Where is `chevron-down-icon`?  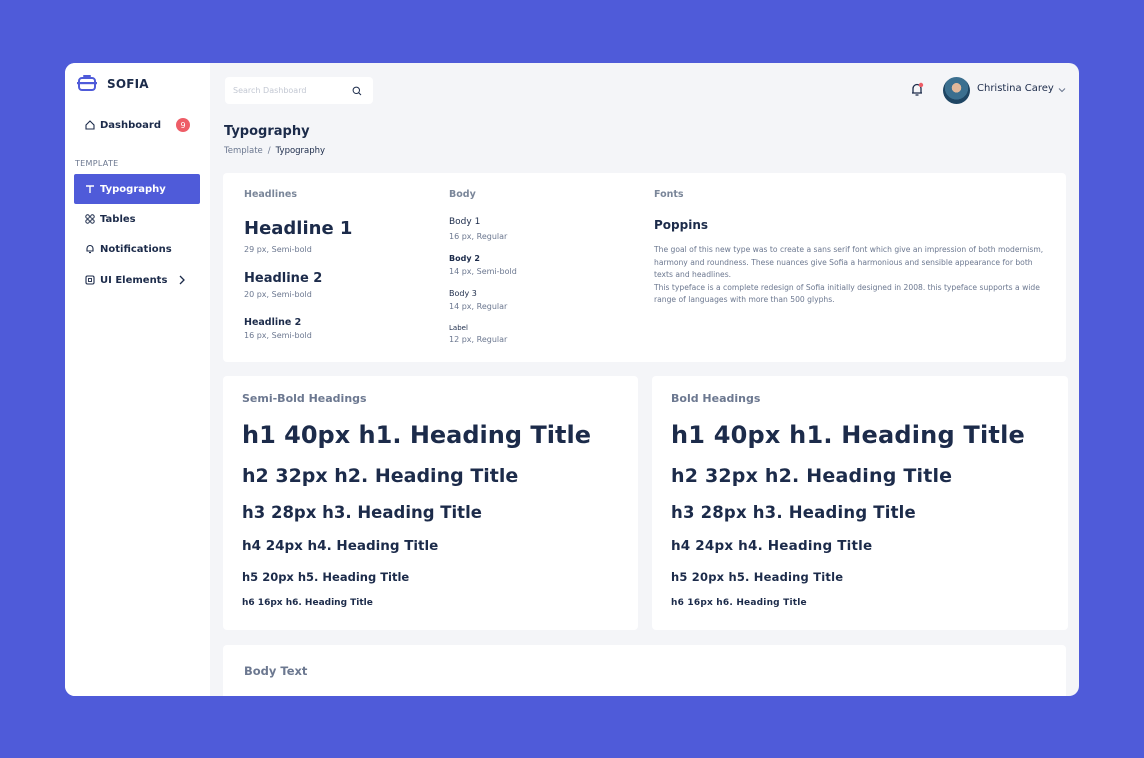
chevron-down-icon is located at coordinates (1062, 90).